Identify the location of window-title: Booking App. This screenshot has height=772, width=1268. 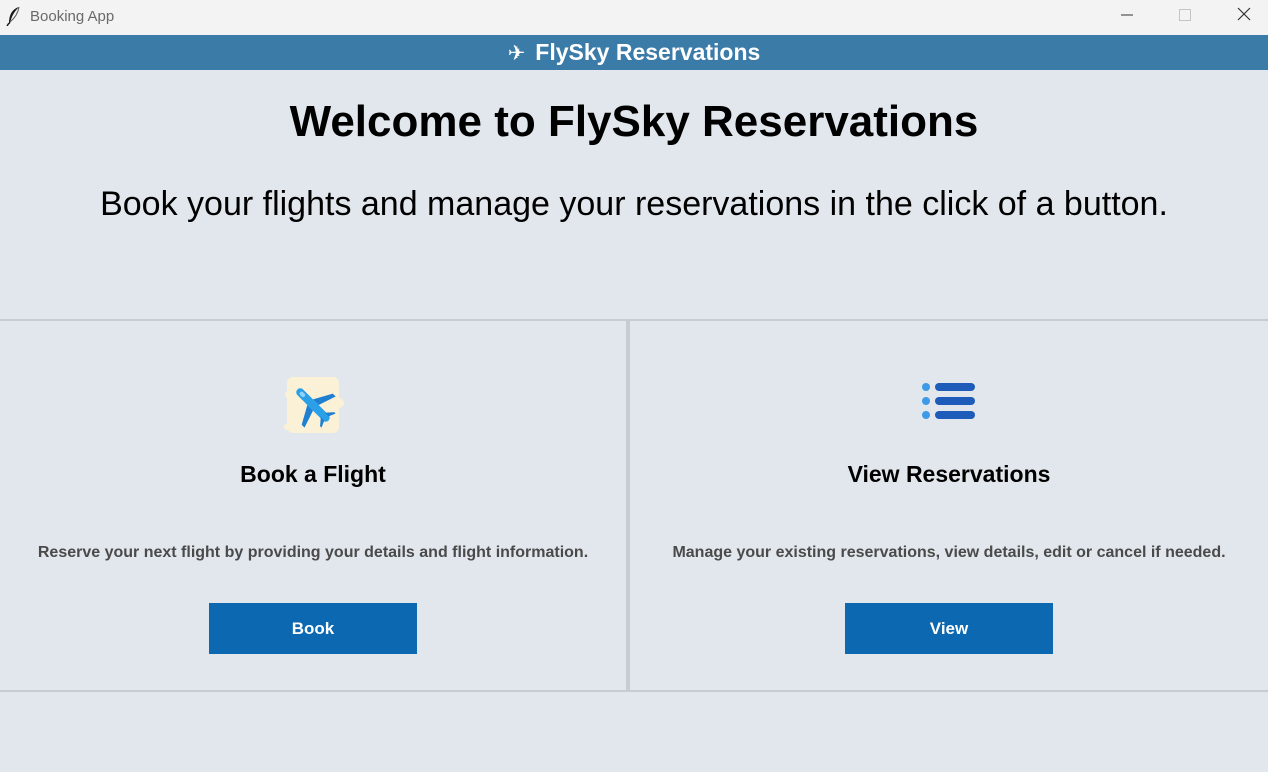
(72, 16).